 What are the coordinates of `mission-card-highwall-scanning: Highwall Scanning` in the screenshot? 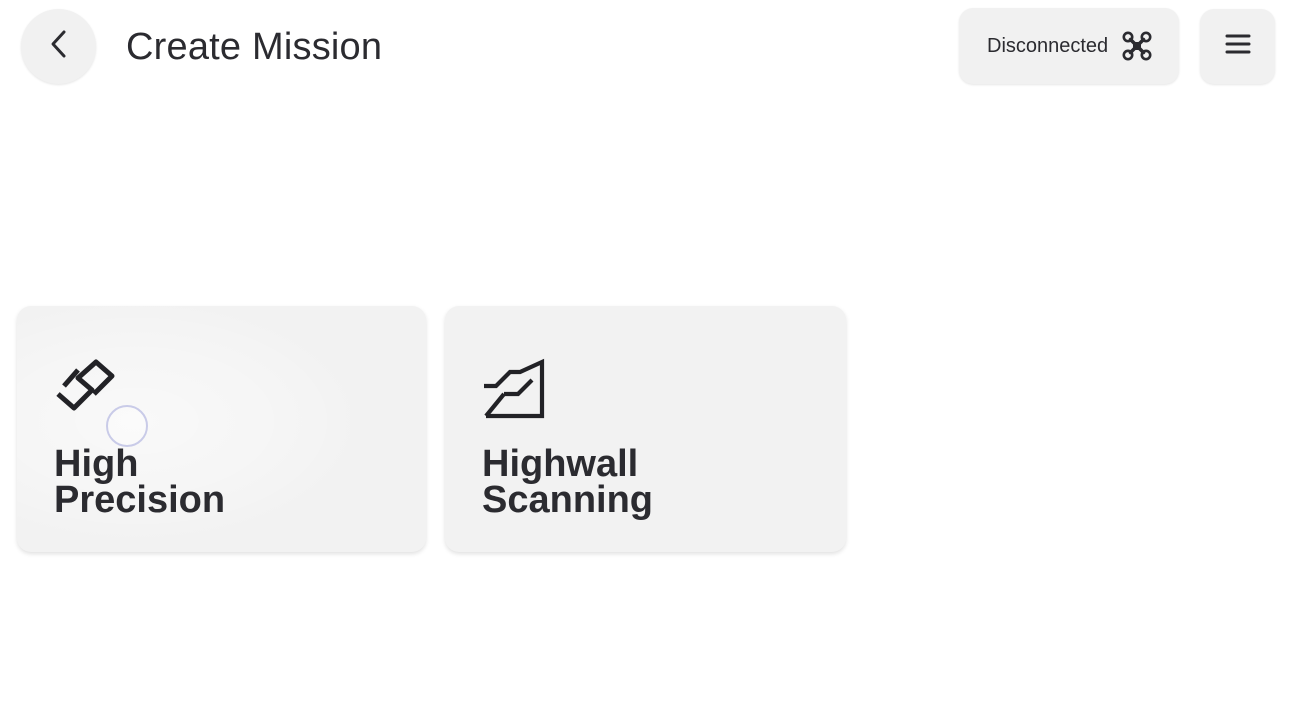 It's located at (645, 429).